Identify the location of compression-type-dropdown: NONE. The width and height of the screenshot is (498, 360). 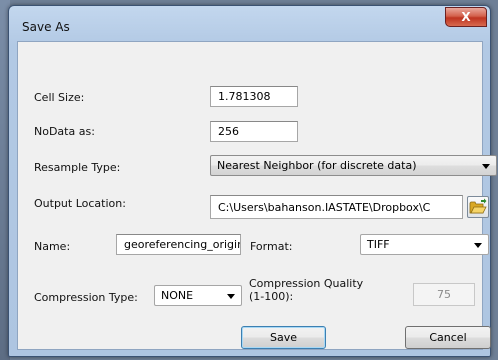
(198, 295).